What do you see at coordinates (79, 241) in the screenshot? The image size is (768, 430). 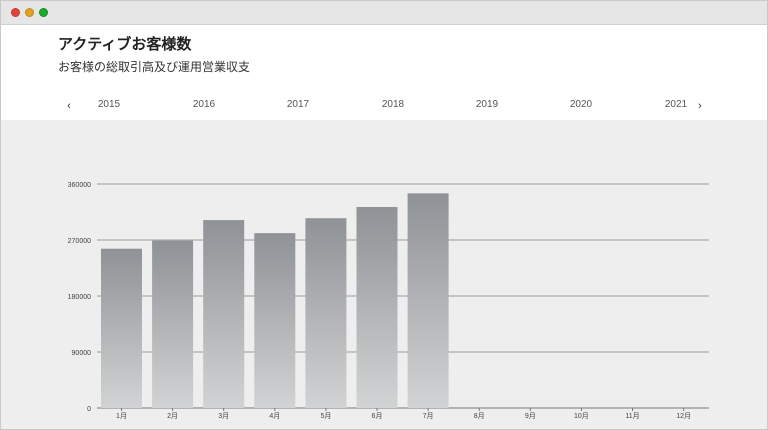 I see `y-tick-label: 270000` at bounding box center [79, 241].